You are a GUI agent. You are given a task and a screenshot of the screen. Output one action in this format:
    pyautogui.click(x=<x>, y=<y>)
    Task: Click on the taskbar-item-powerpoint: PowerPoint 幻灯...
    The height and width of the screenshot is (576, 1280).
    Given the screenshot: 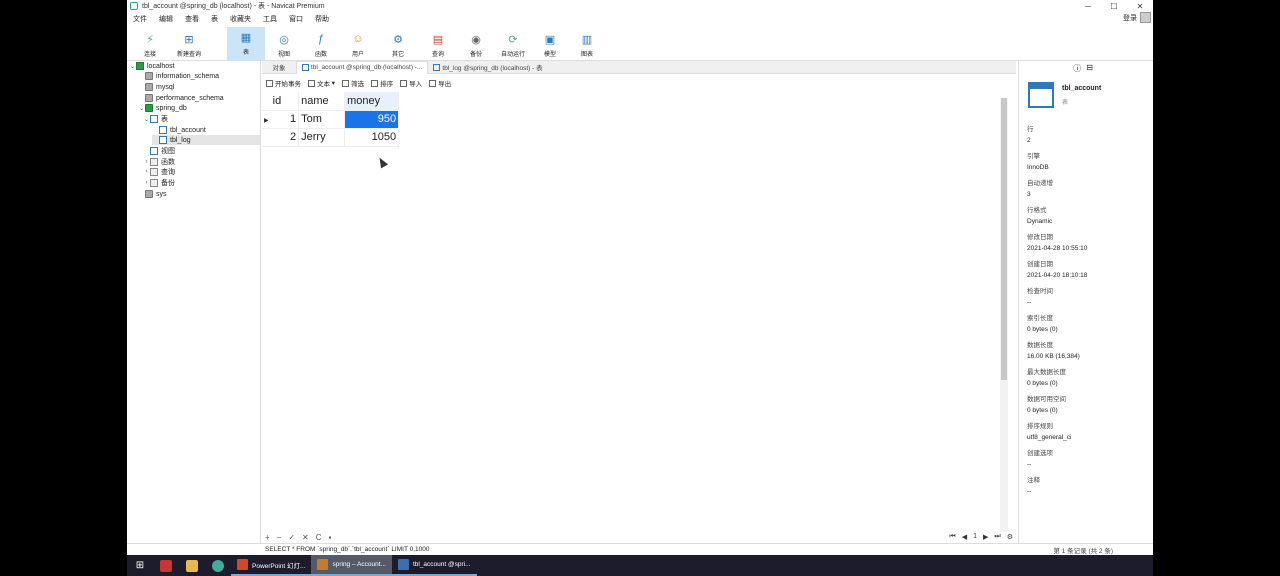 What is the action you would take?
    pyautogui.click(x=271, y=565)
    